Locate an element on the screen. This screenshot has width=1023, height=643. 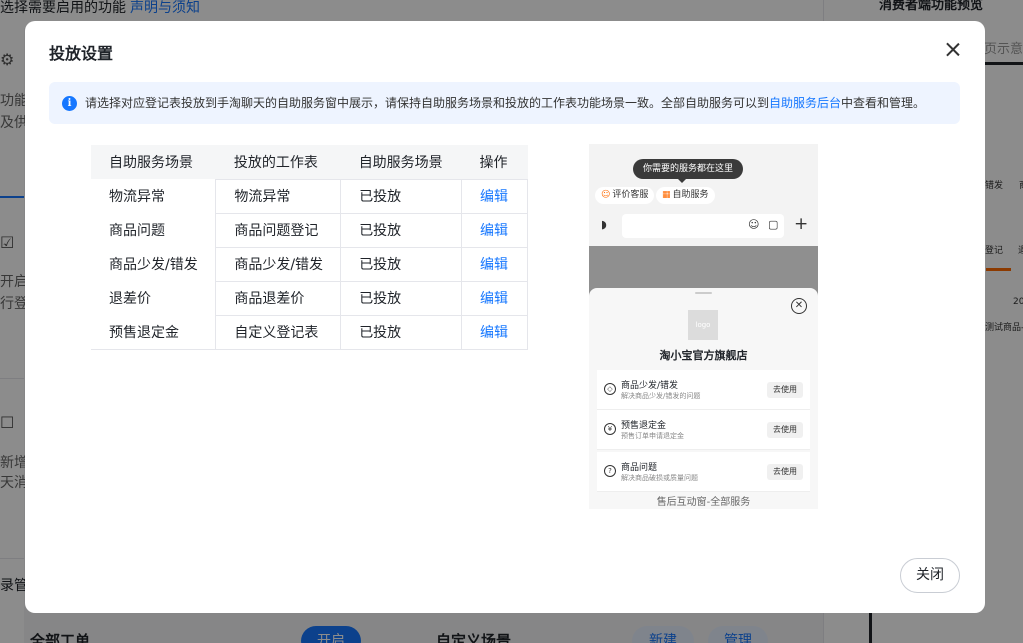
yen-icon: ¥ is located at coordinates (610, 429).